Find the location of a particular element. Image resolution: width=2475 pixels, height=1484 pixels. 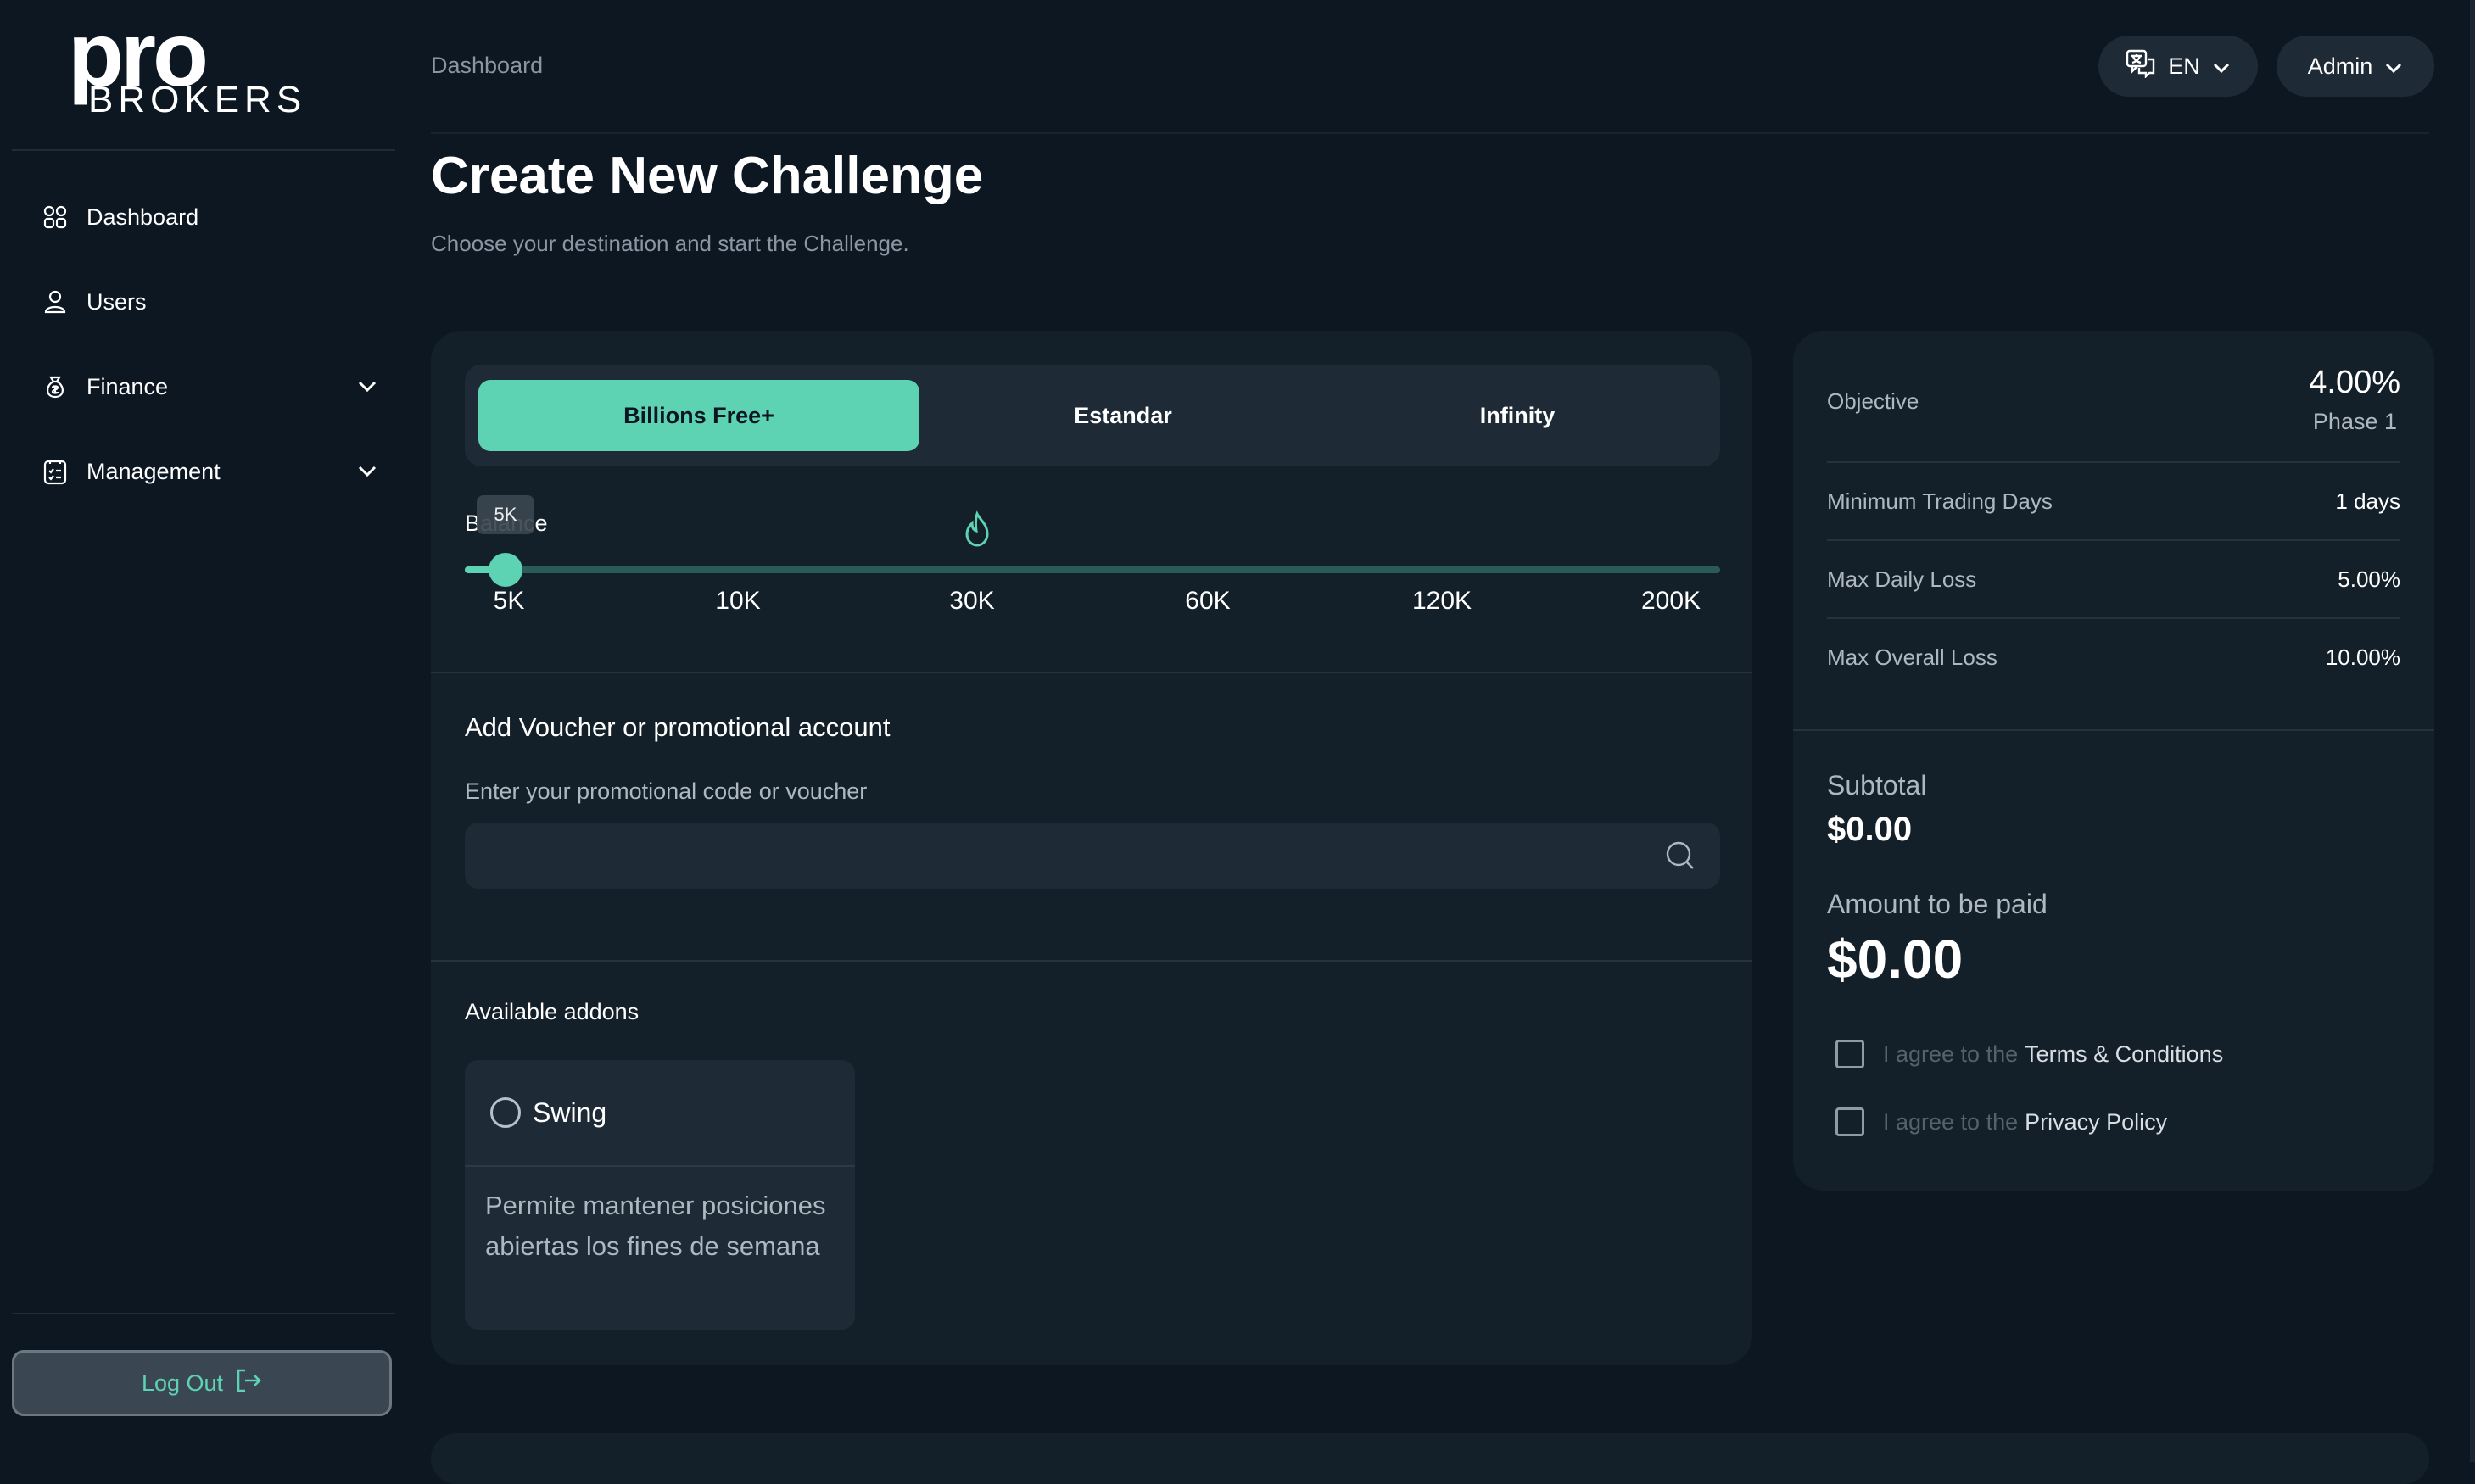

probrokers-logo: pro BROKERS is located at coordinates (203, 64).